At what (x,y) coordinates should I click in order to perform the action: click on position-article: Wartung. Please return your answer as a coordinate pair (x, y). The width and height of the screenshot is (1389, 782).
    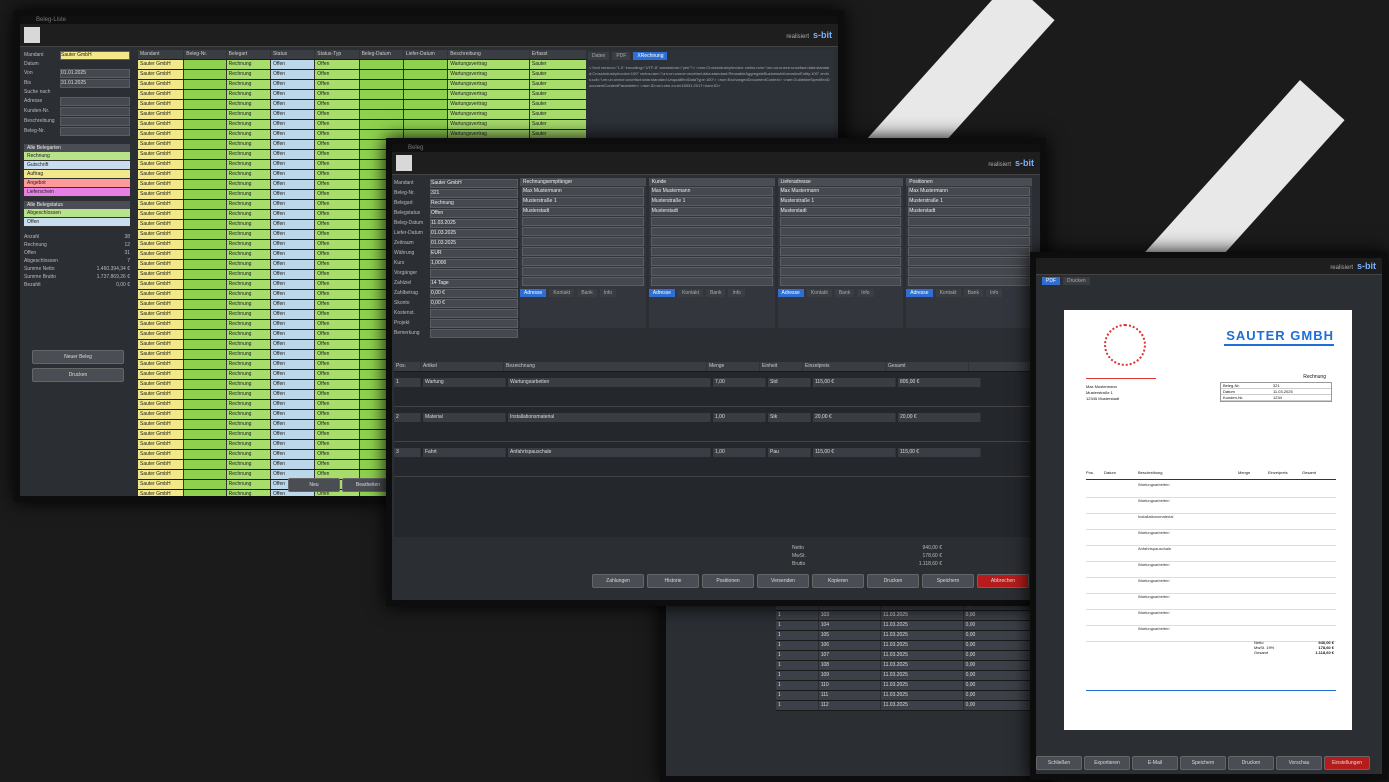
    Looking at the image, I should click on (464, 382).